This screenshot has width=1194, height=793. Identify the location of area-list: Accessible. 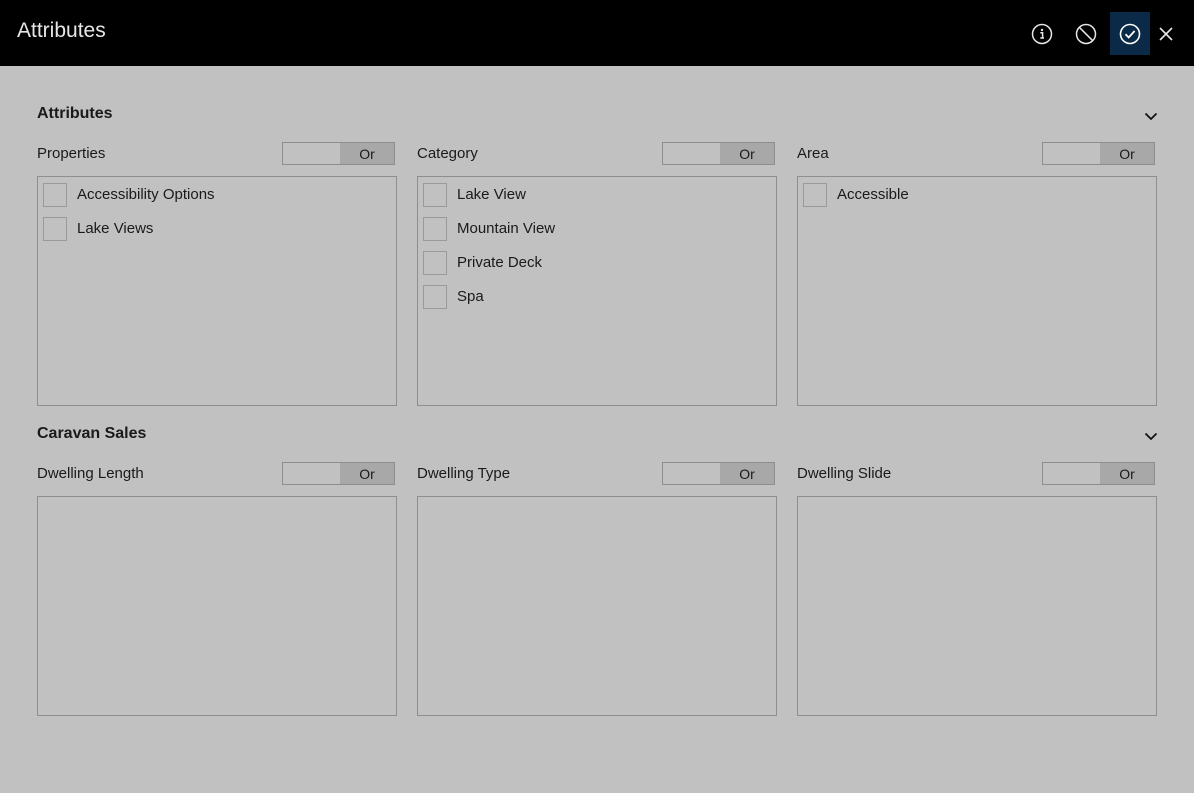
(977, 291).